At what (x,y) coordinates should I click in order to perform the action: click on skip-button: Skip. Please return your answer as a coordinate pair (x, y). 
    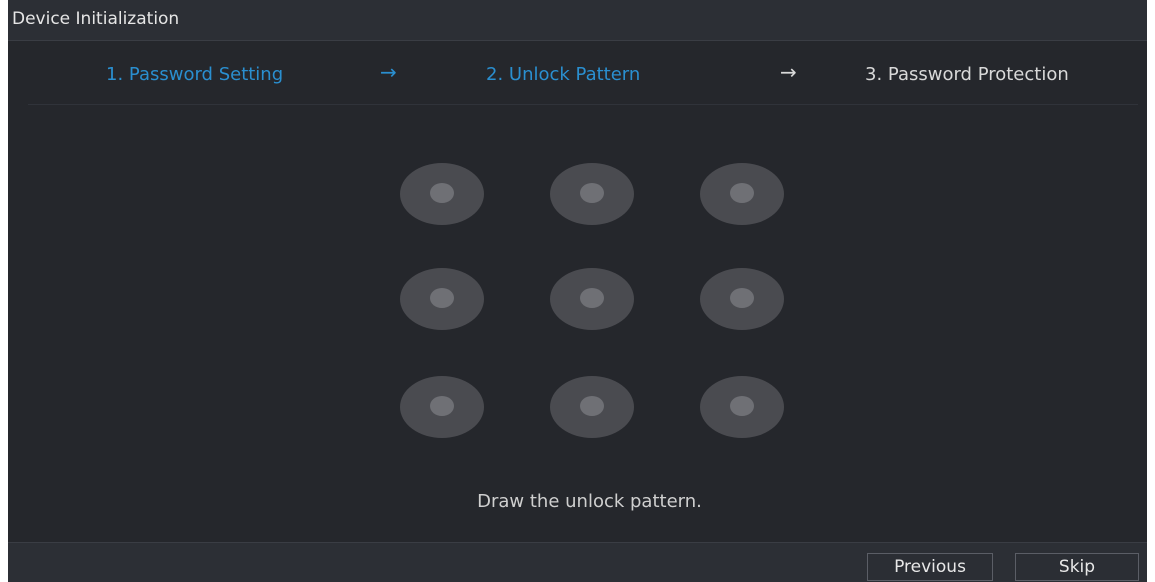
    Looking at the image, I should click on (1077, 567).